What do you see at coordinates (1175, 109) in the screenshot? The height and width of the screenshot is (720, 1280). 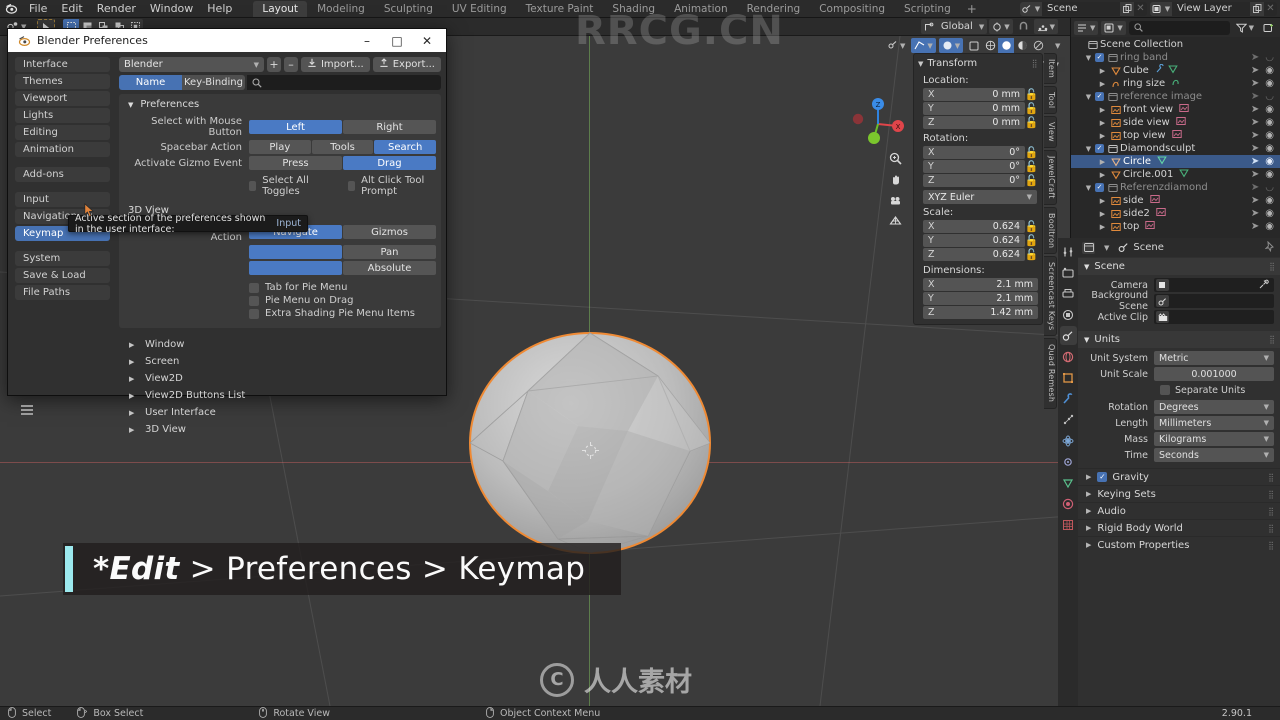 I see `outliner-row-front-view: ▶ front view ➤ ◉` at bounding box center [1175, 109].